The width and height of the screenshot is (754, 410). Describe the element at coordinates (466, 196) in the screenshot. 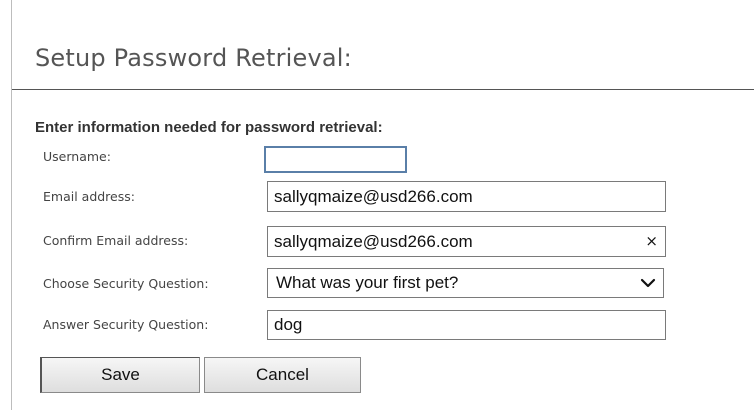

I see `email-input` at that location.